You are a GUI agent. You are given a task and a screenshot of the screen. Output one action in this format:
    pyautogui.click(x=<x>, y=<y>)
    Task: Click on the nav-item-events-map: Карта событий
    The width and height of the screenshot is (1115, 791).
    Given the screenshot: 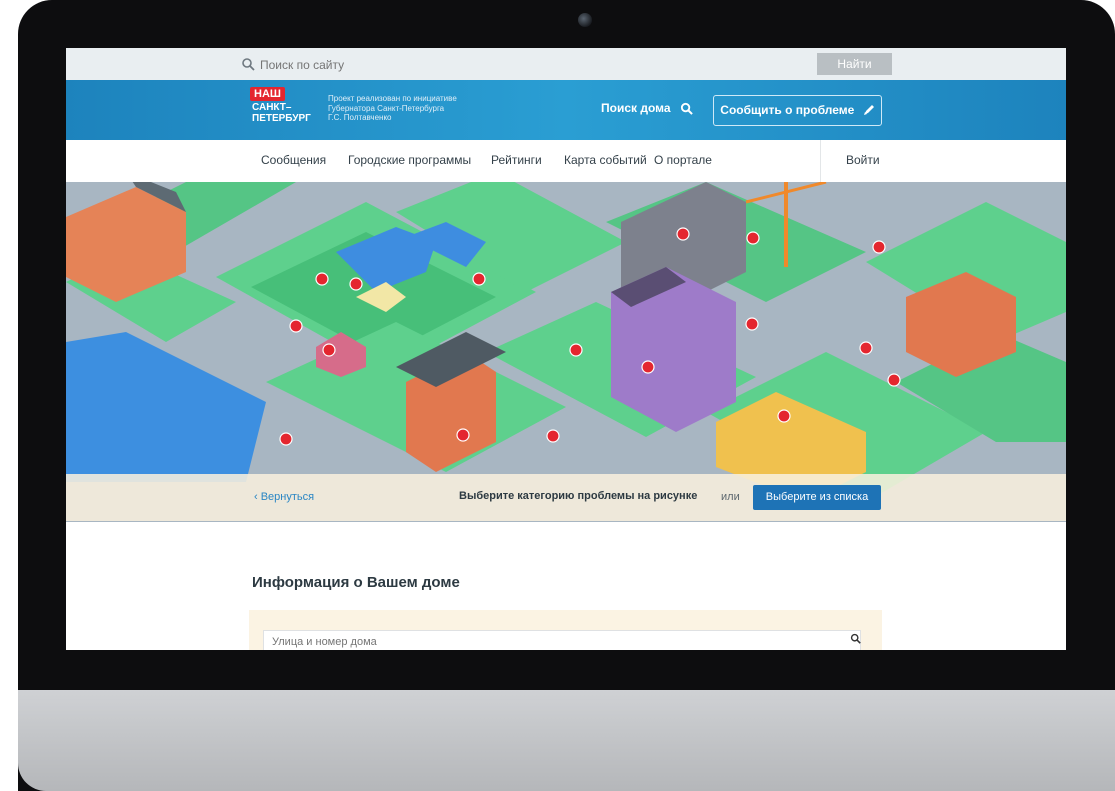 What is the action you would take?
    pyautogui.click(x=605, y=160)
    